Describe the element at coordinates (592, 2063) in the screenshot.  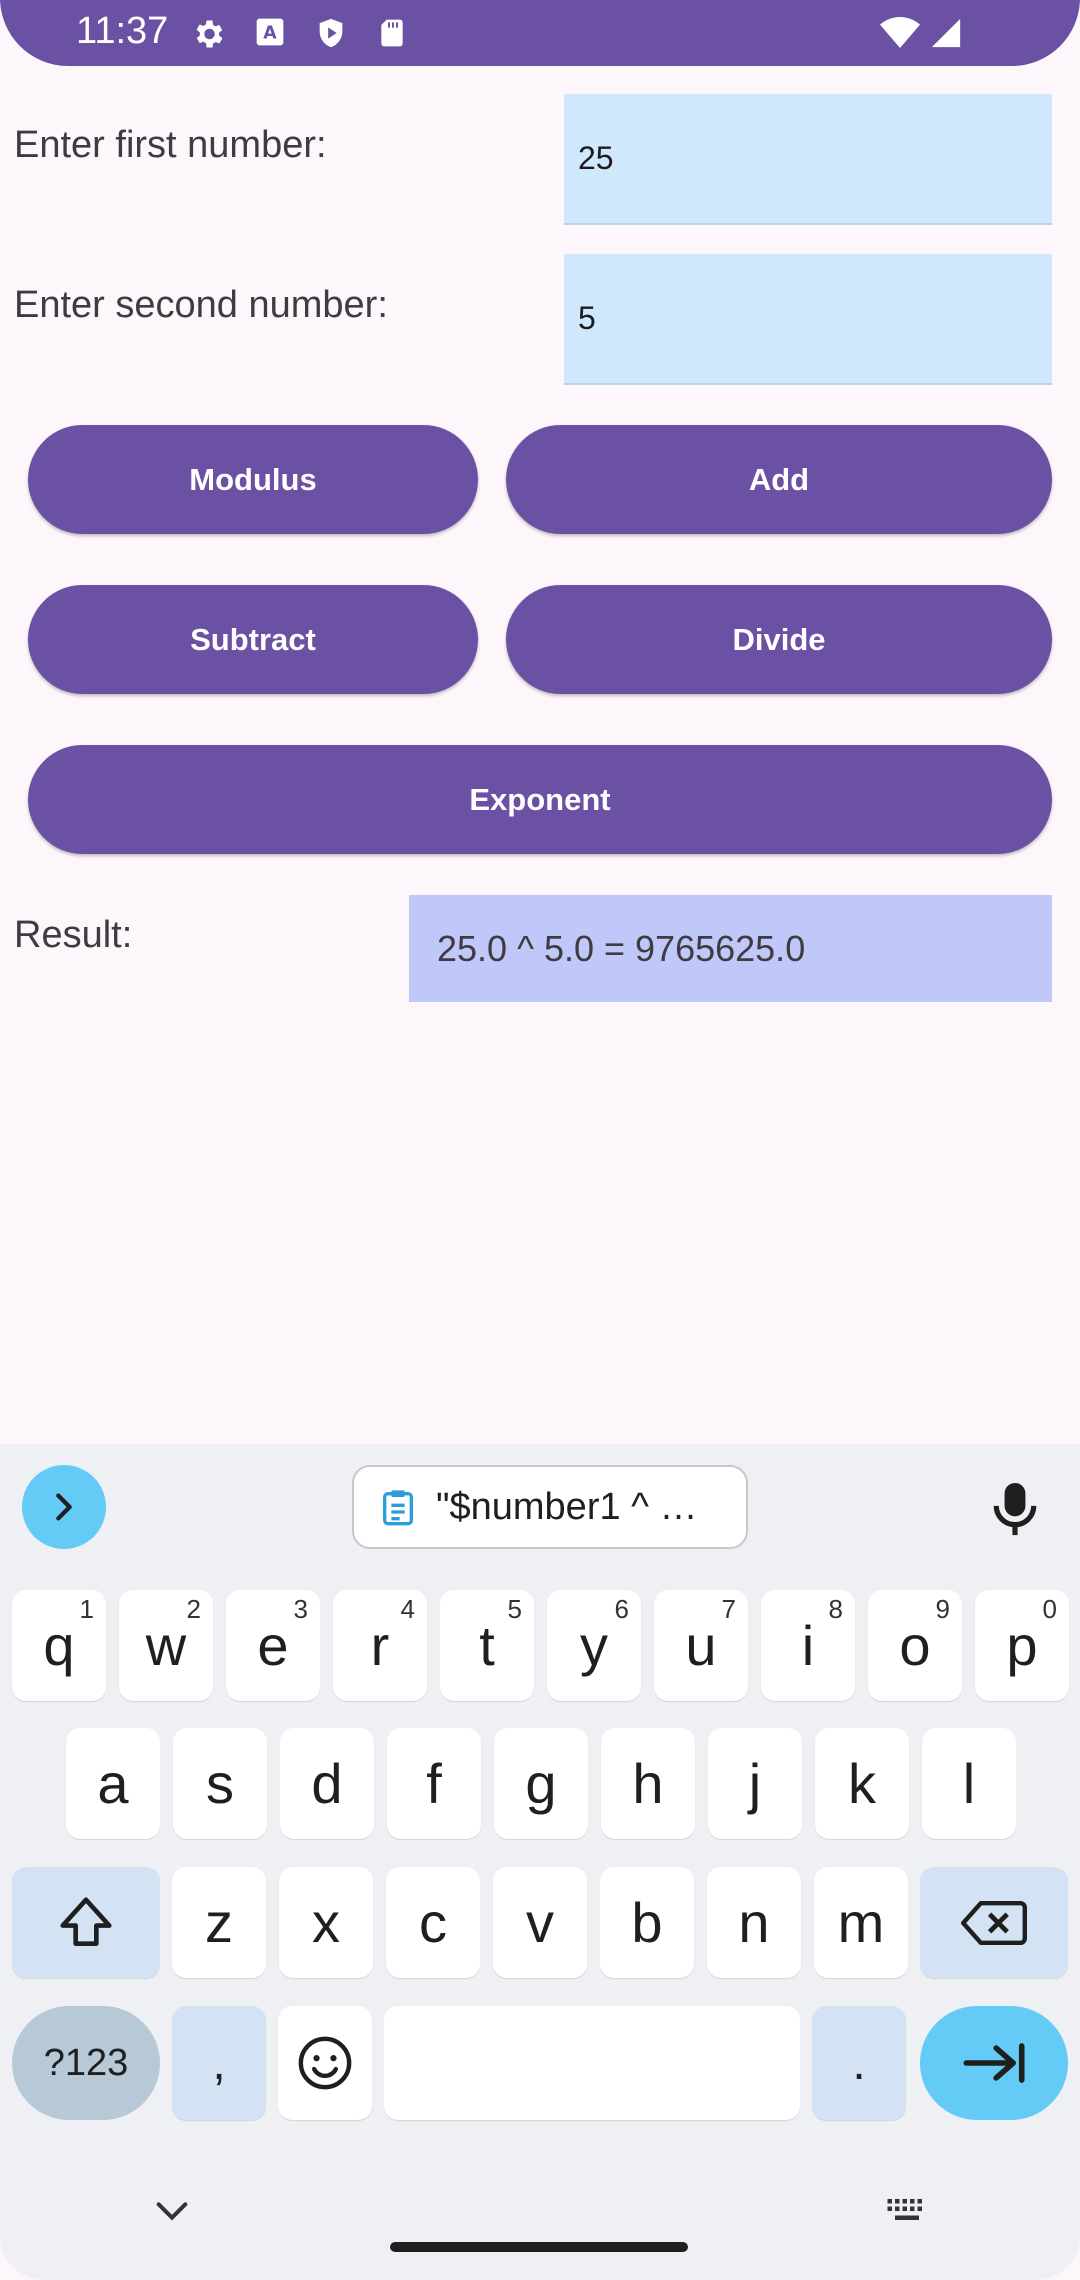
I see `spacebar-key` at that location.